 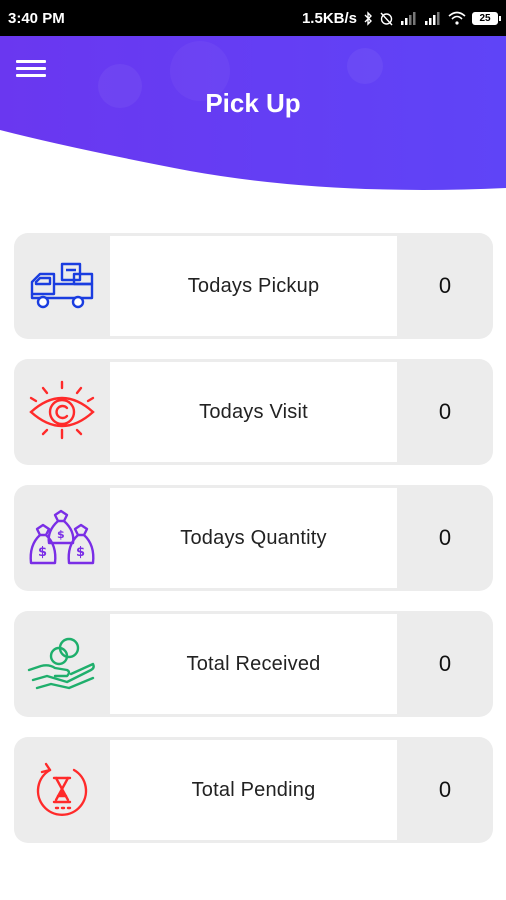 What do you see at coordinates (386, 18) in the screenshot?
I see `alarm-off-icon` at bounding box center [386, 18].